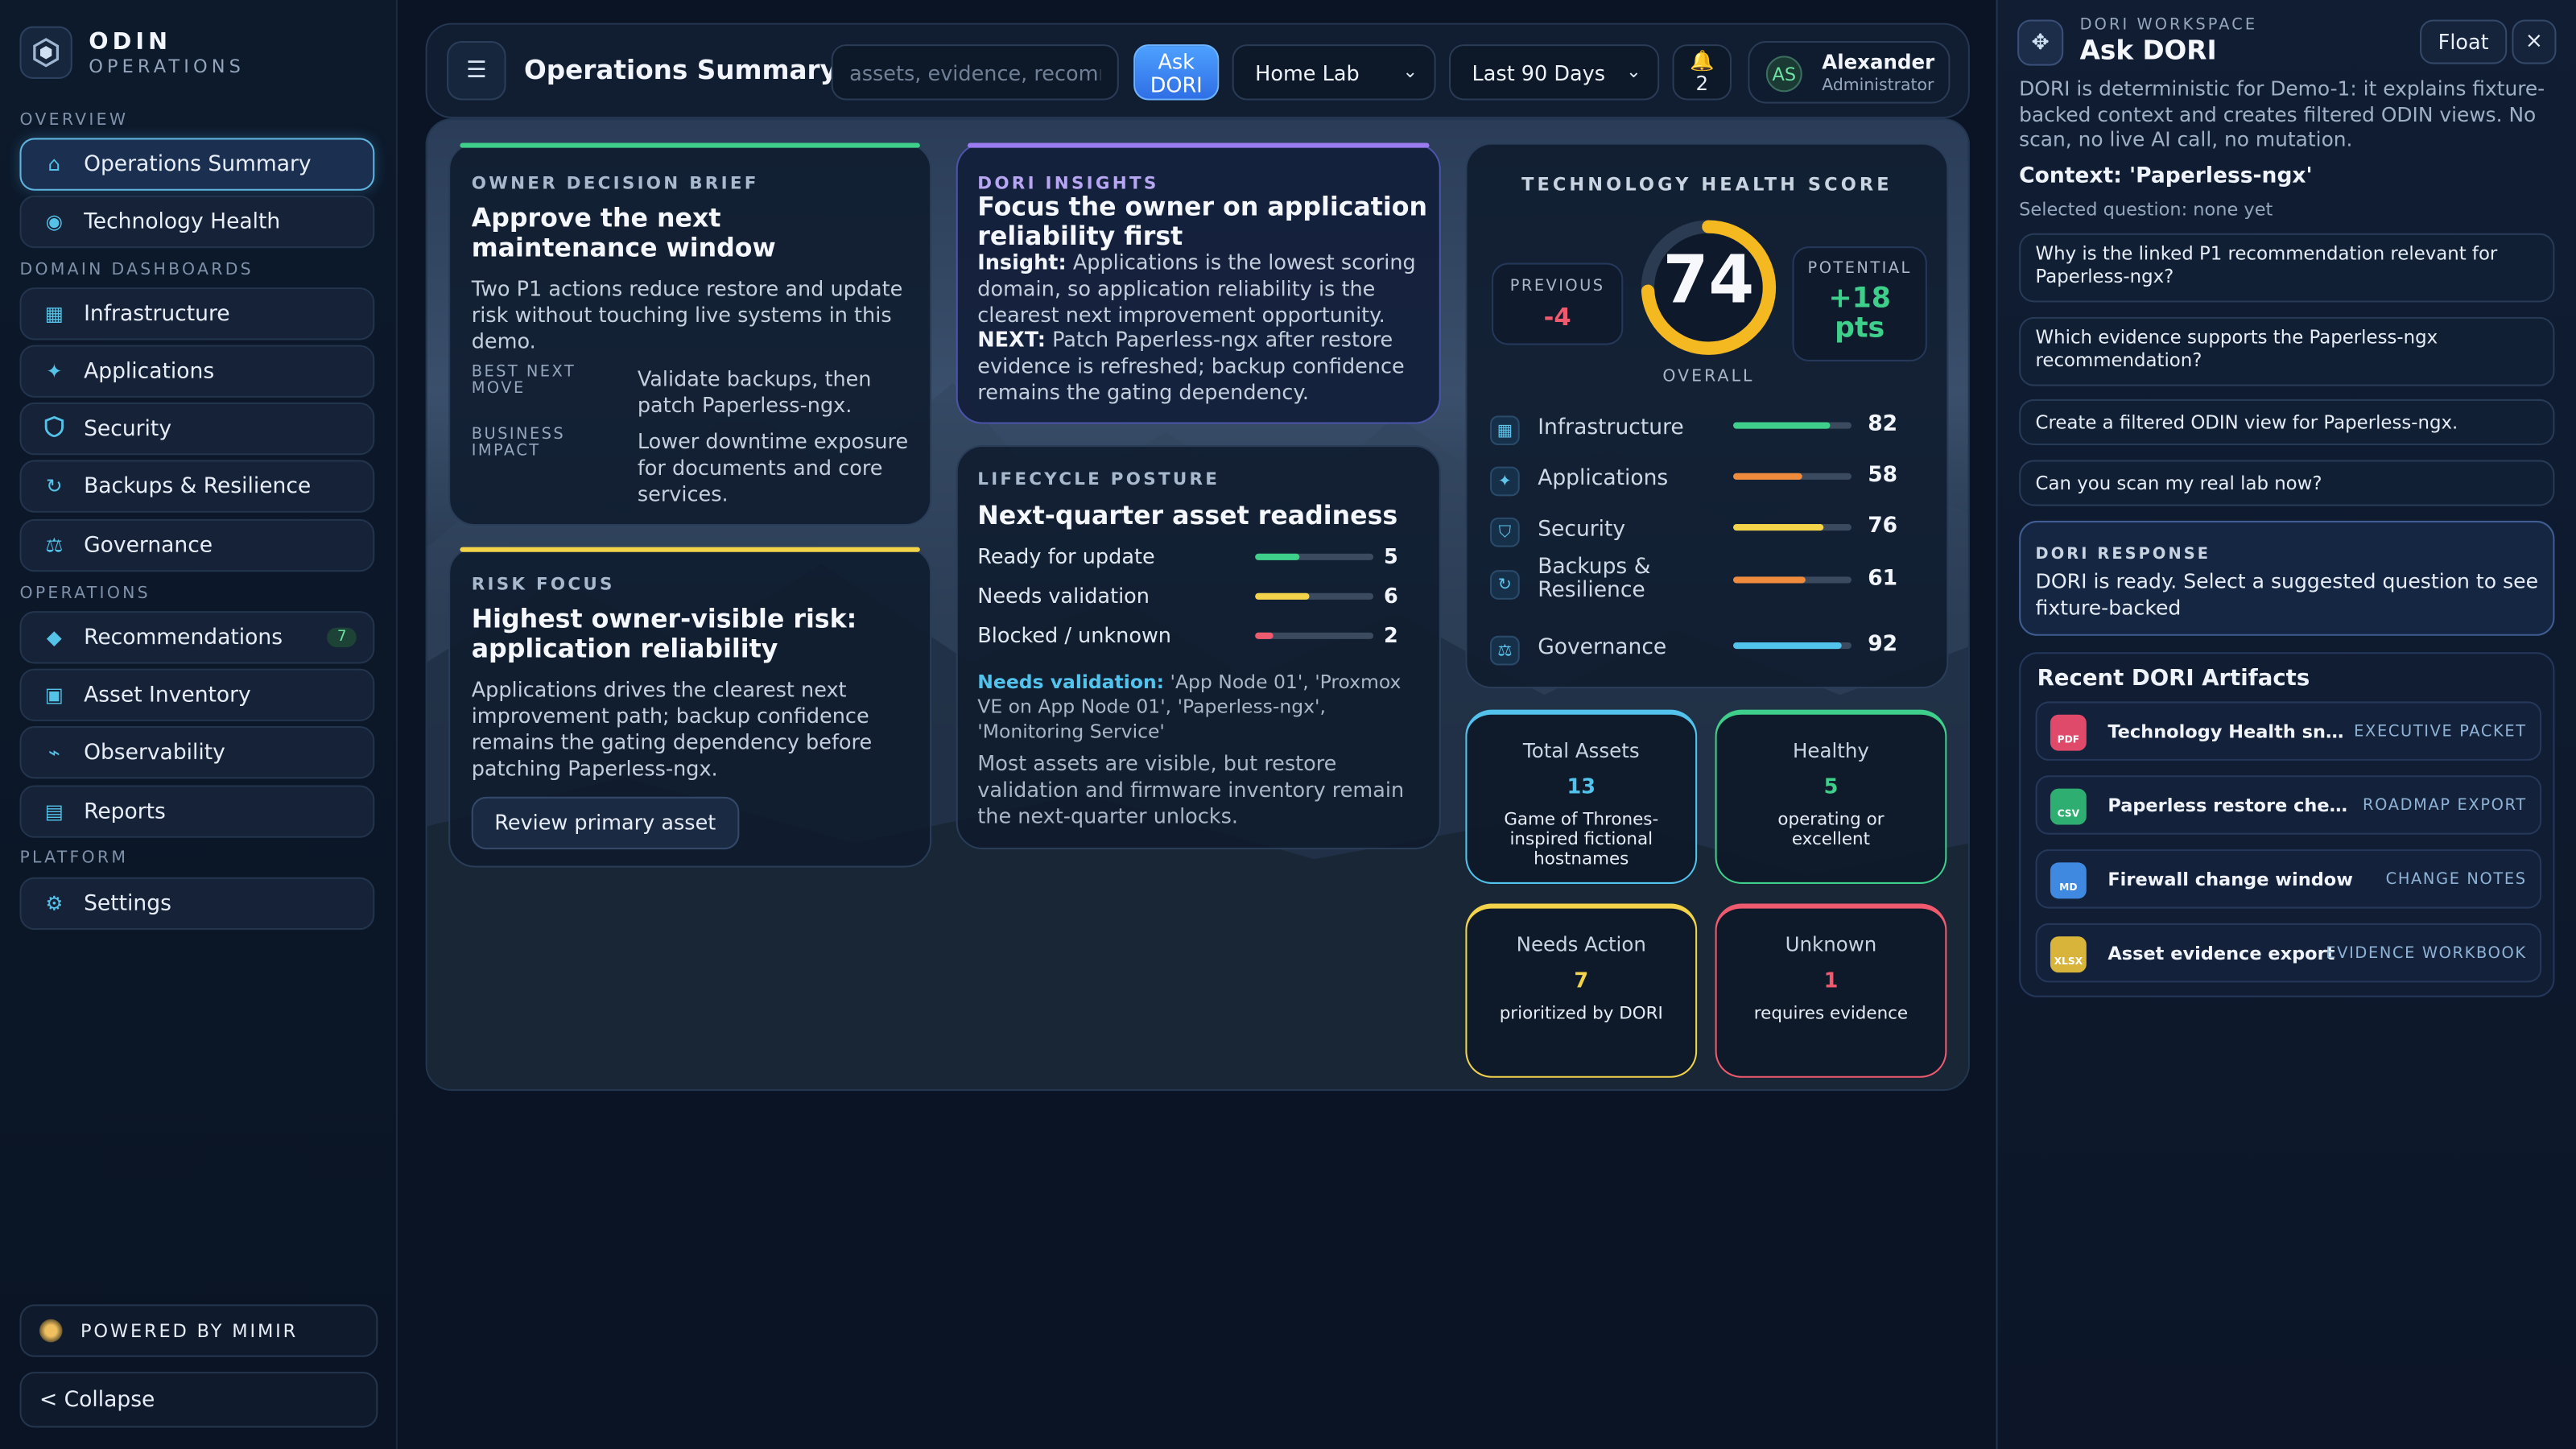 The image size is (2576, 1449). Describe the element at coordinates (1581, 1013) in the screenshot. I see `stat-description: prioritized by DORI` at that location.